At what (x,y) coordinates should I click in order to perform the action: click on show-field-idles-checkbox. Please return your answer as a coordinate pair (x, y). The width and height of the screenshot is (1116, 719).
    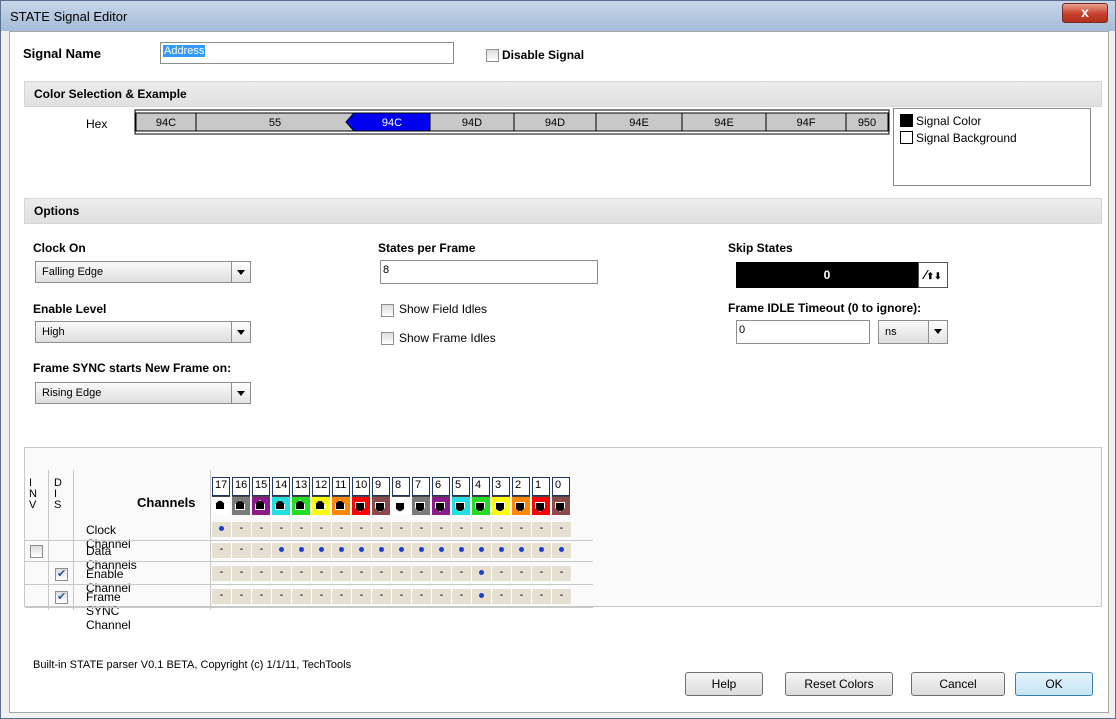
    Looking at the image, I should click on (387, 310).